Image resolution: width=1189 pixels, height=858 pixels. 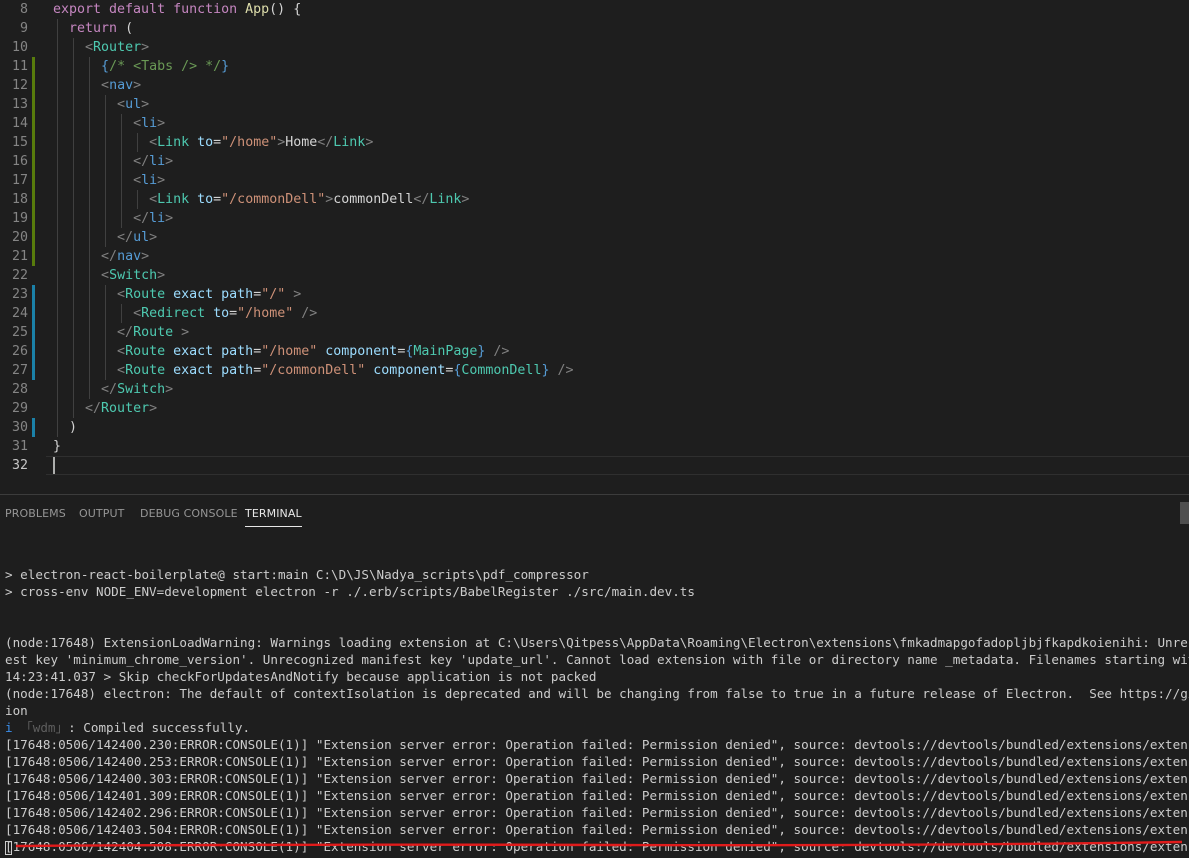 What do you see at coordinates (289, 351) in the screenshot?
I see `code-token: "/home"` at bounding box center [289, 351].